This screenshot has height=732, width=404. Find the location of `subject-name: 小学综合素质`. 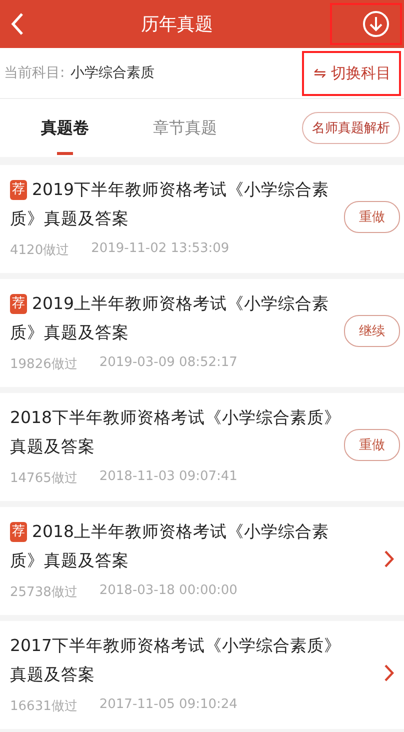

subject-name: 小学综合素质 is located at coordinates (112, 73).